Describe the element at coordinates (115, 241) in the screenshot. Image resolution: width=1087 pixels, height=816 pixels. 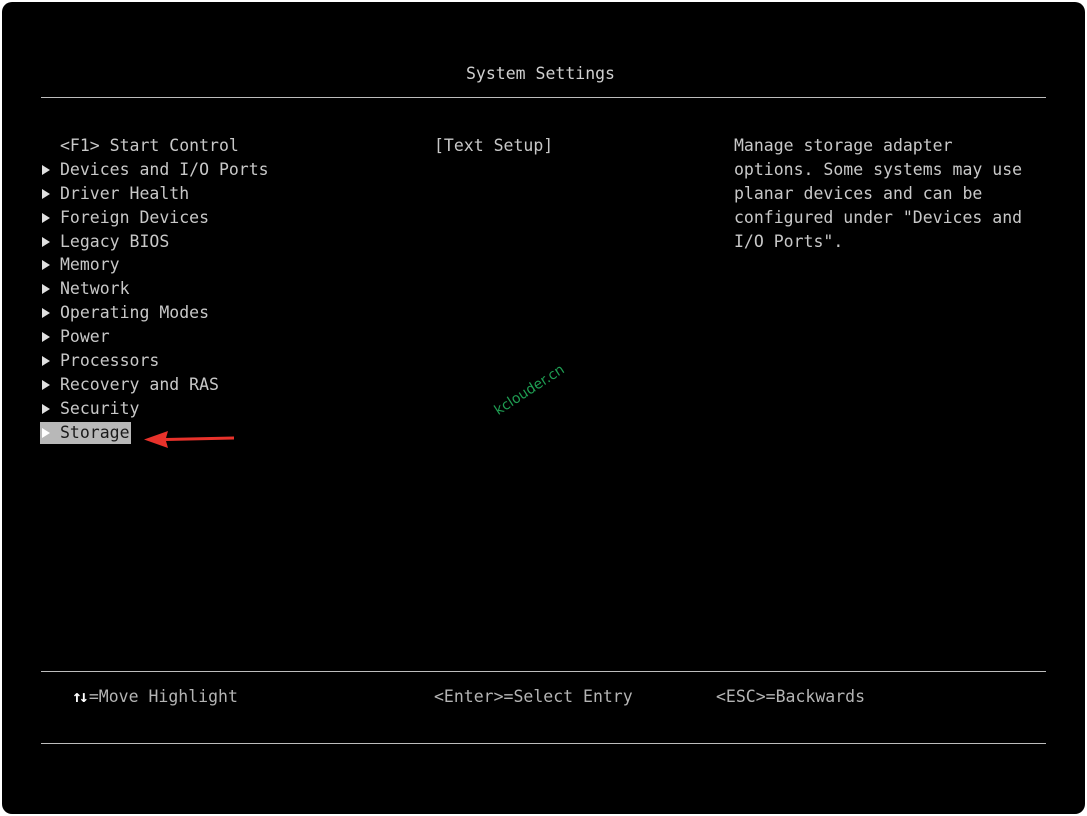
I see `menu-item-label: Legacy BIOS` at that location.